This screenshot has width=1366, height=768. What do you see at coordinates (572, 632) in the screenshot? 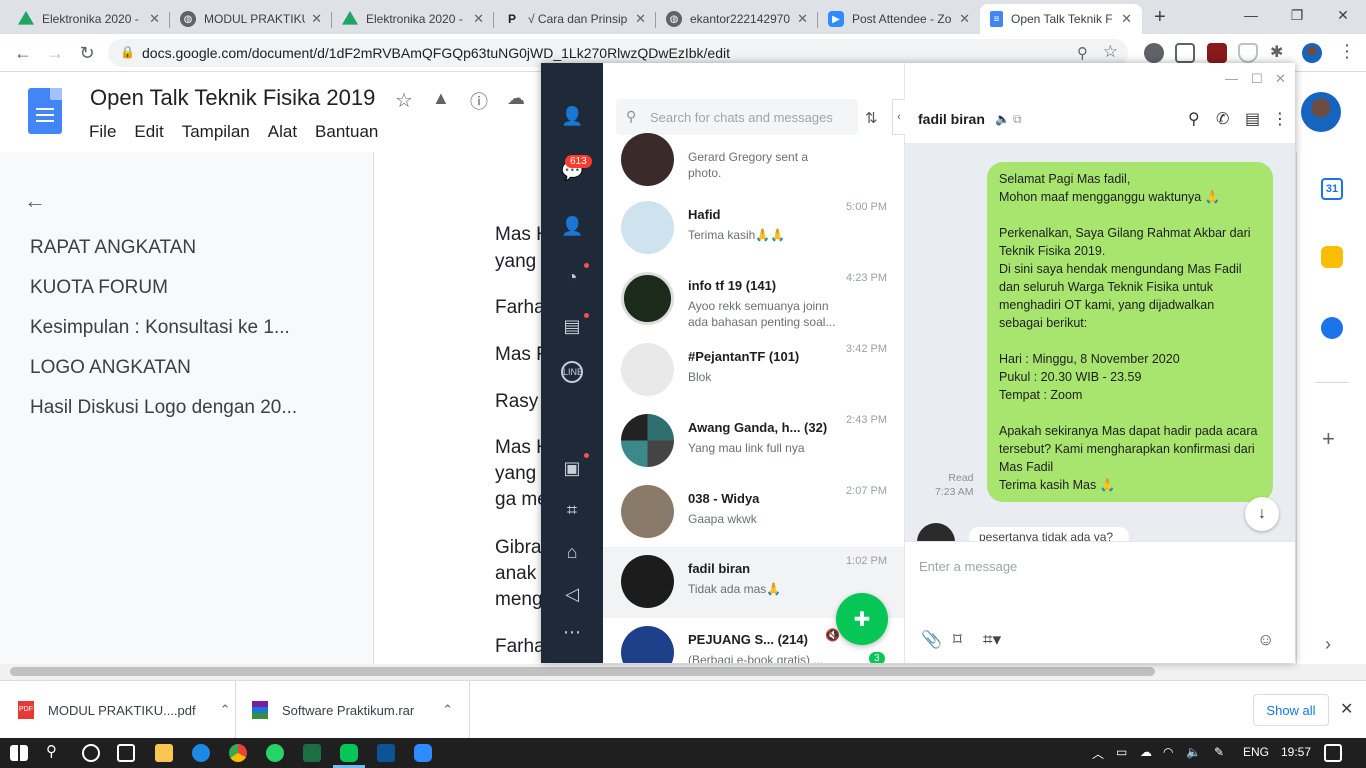
I see `more-icon: ⋯` at bounding box center [572, 632].